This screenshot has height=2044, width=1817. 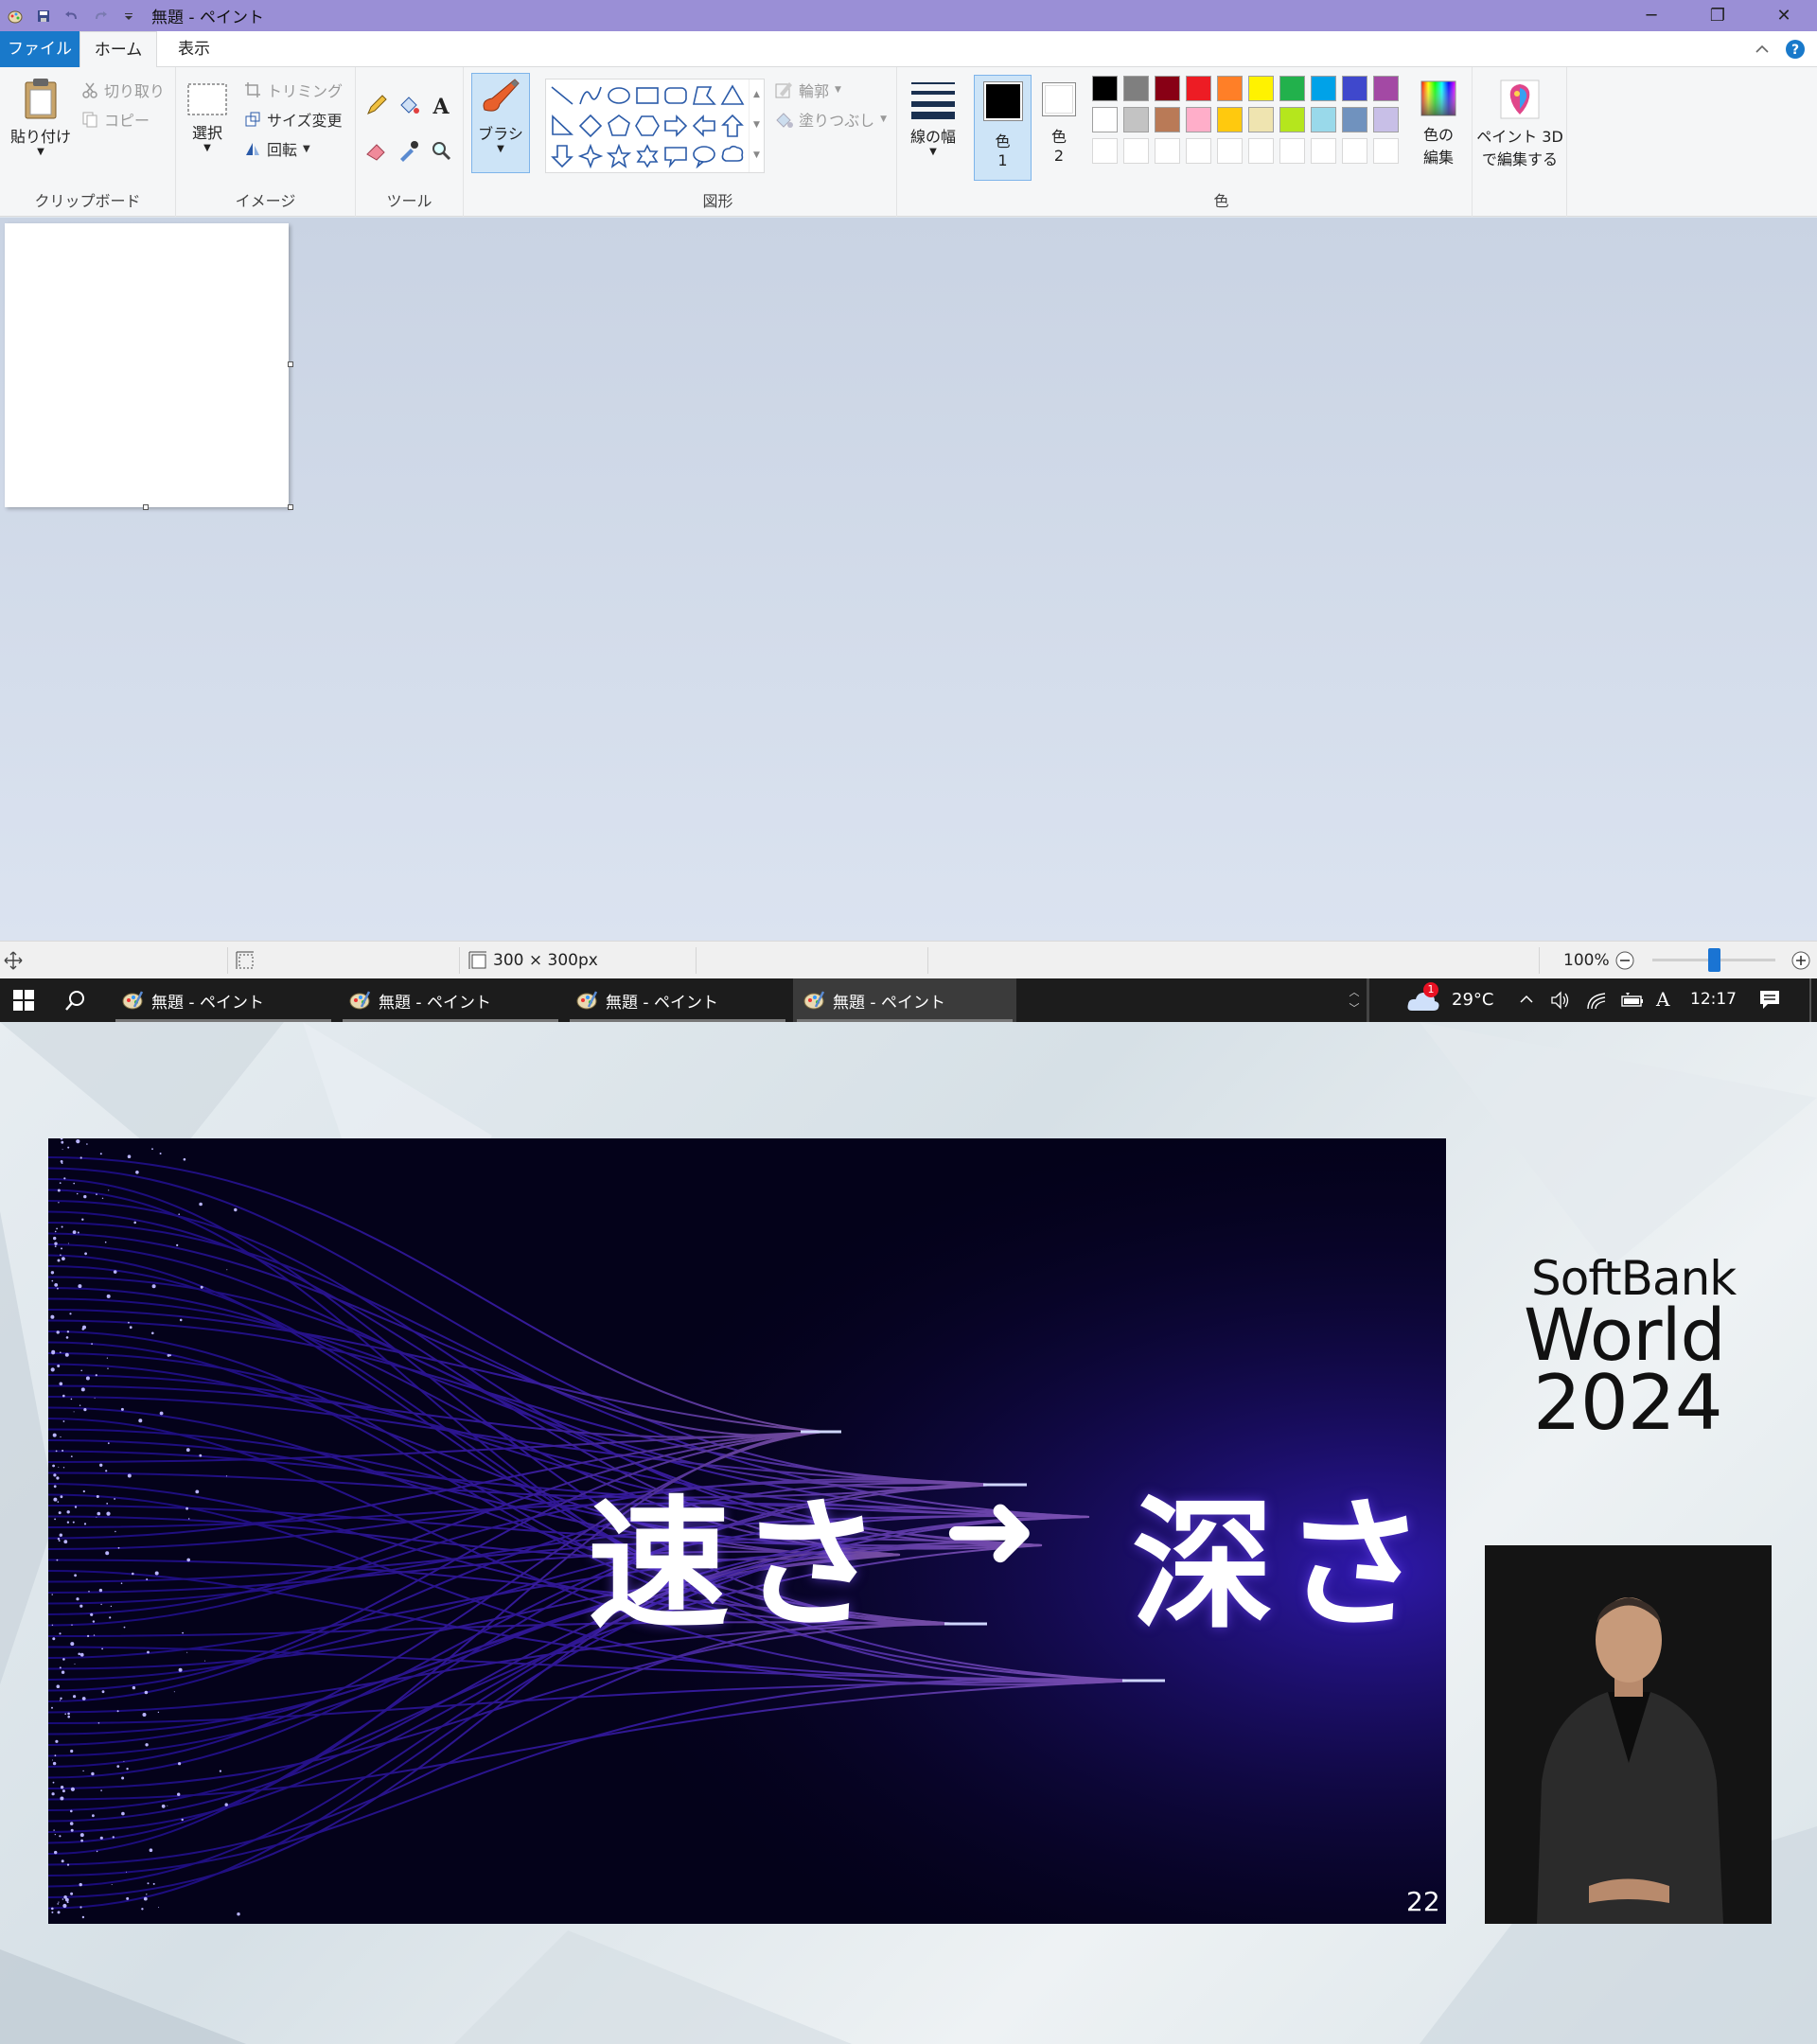 I want to click on help-icon: ?, so click(x=1795, y=49).